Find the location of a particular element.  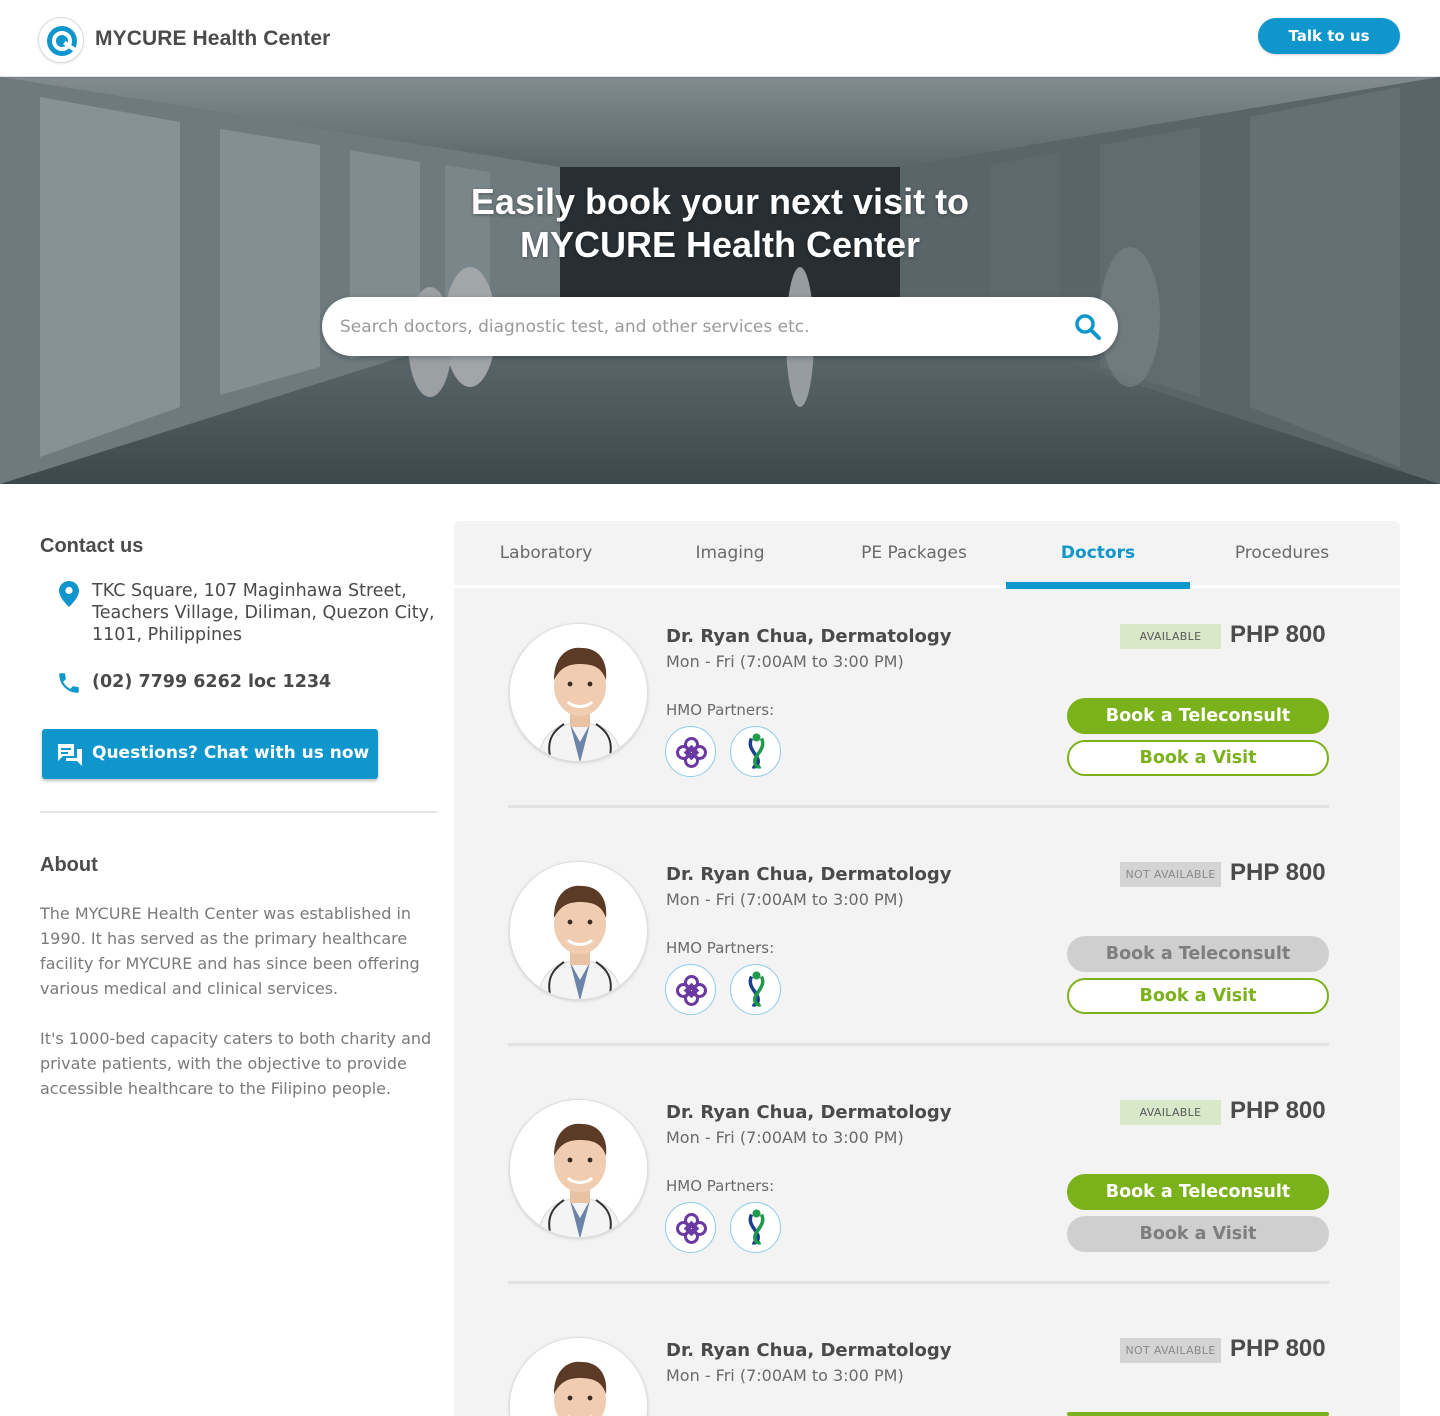

about-title: About is located at coordinates (69, 865).